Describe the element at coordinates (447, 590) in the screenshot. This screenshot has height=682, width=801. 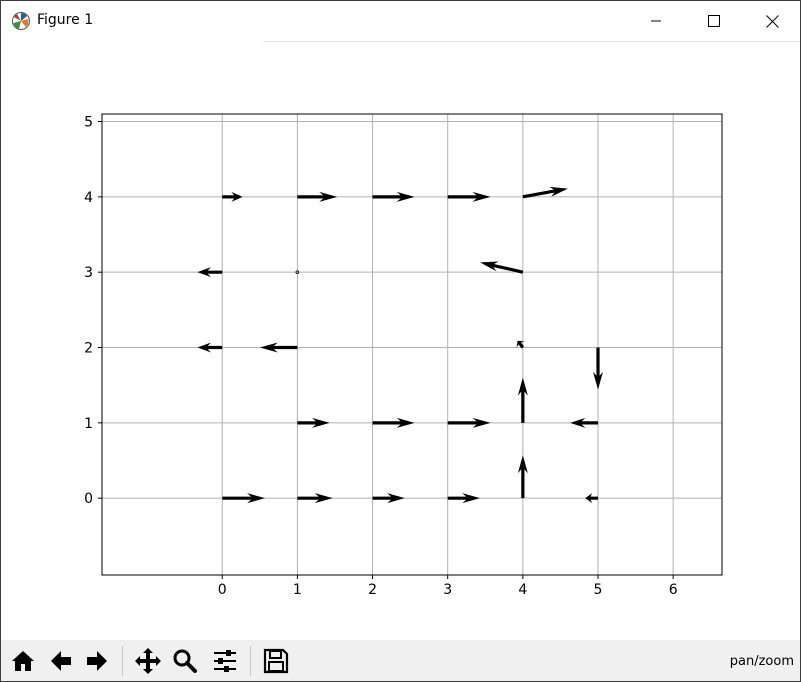
I see `x-tick-label: 3` at that location.